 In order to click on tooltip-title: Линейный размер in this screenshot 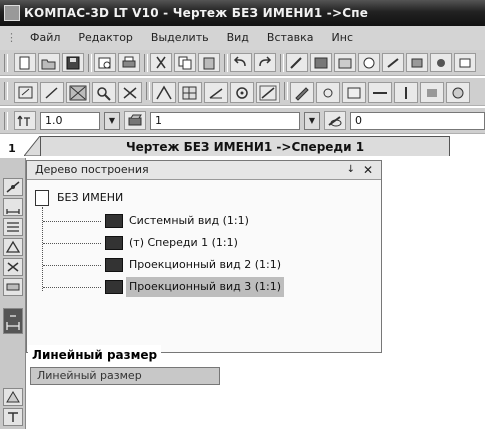, I will do `click(95, 355)`.